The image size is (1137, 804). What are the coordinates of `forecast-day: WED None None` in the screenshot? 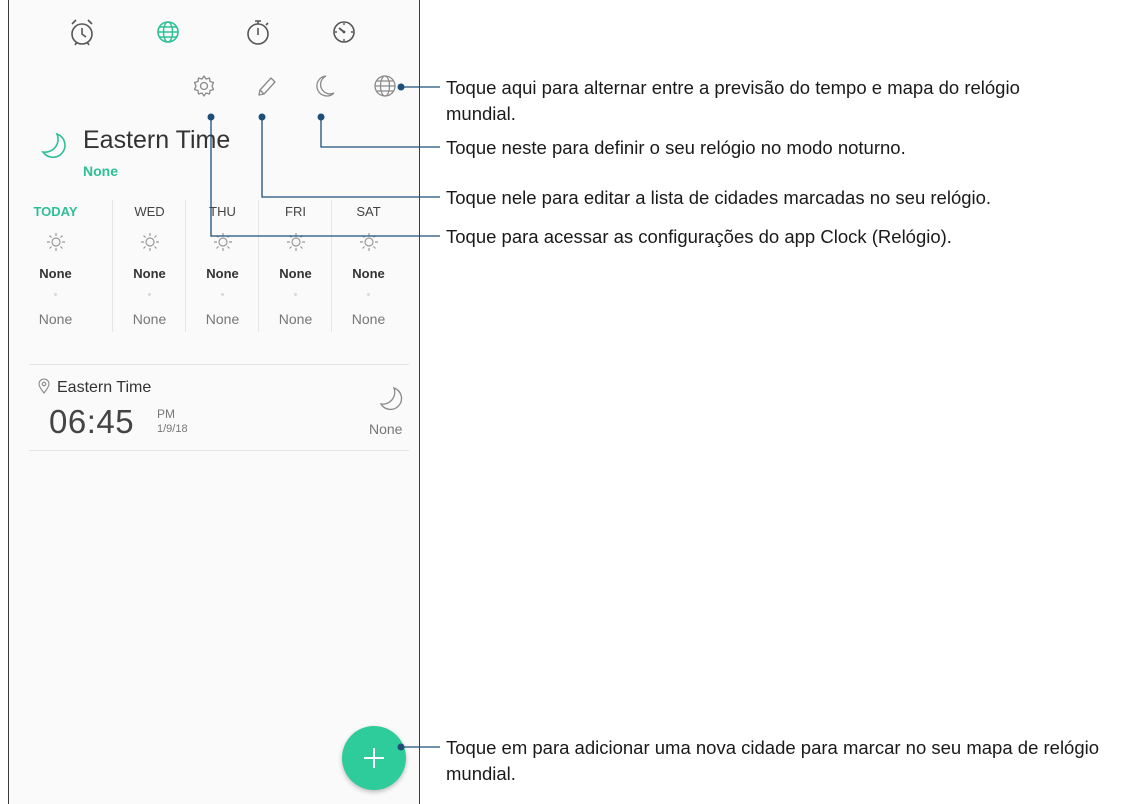 It's located at (149, 266).